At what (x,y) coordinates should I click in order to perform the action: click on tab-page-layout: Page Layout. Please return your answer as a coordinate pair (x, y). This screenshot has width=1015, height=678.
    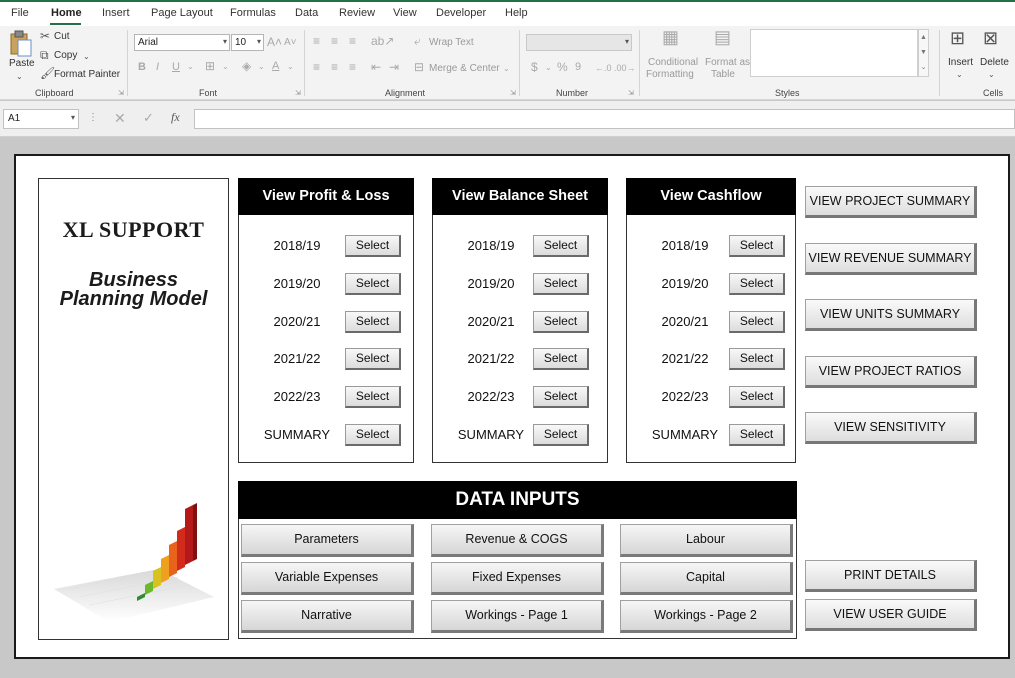
    Looking at the image, I should click on (182, 13).